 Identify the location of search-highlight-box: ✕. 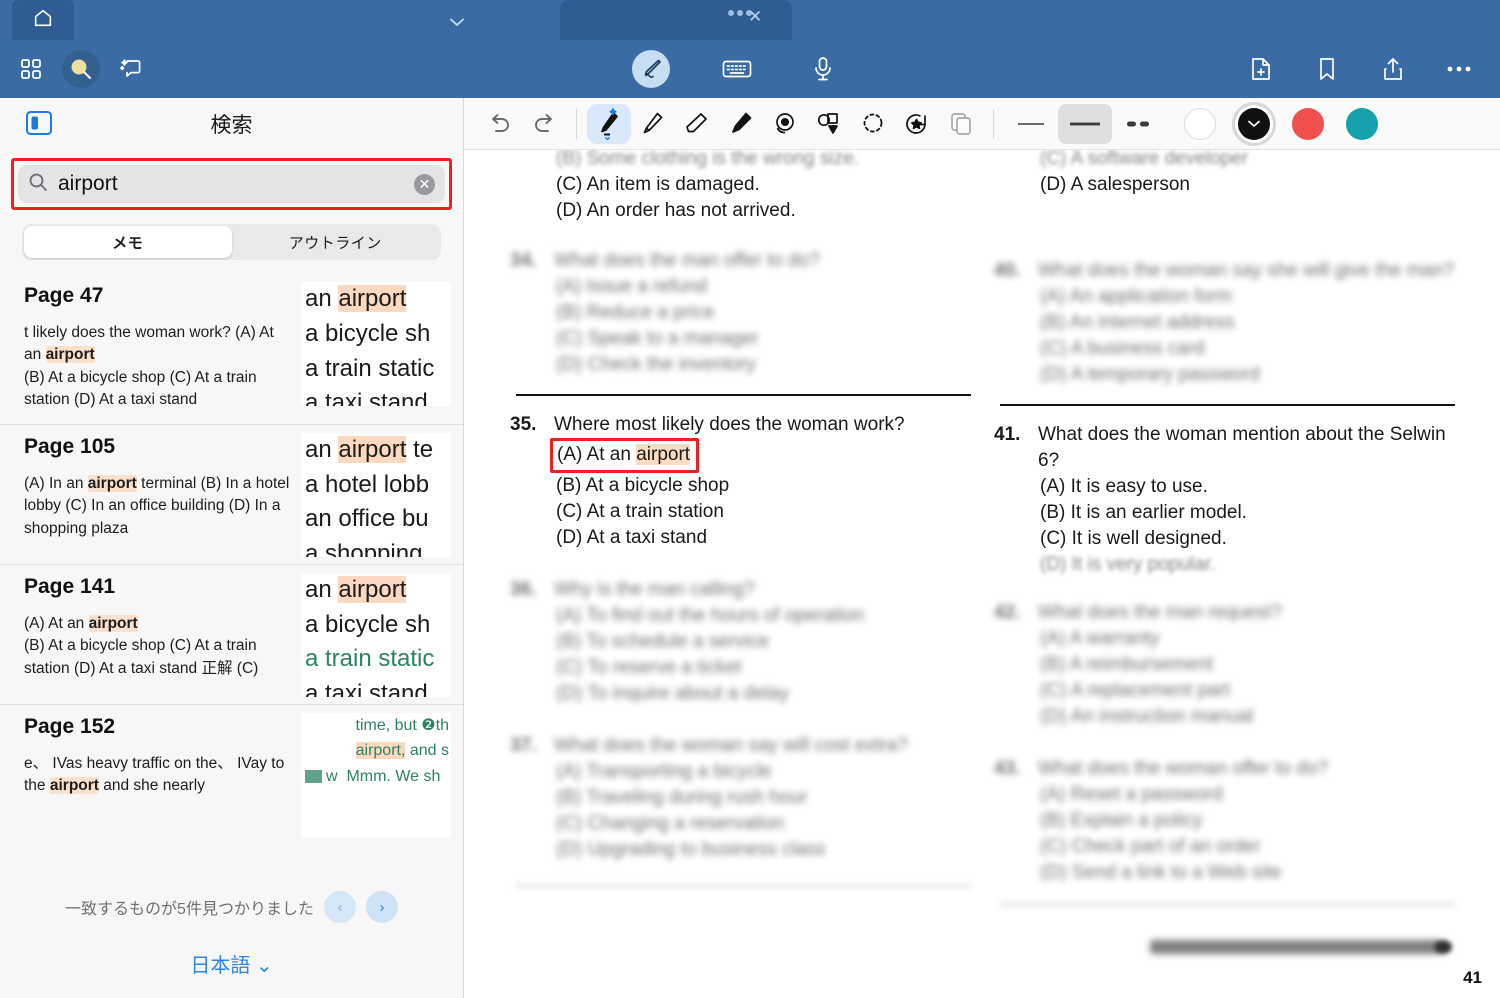
(231, 184).